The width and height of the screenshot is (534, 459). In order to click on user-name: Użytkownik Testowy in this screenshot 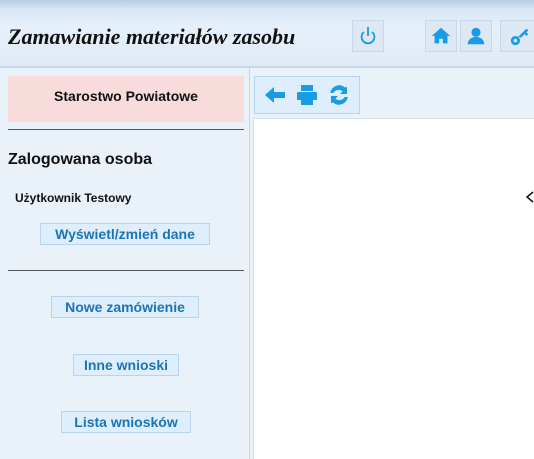, I will do `click(73, 198)`.